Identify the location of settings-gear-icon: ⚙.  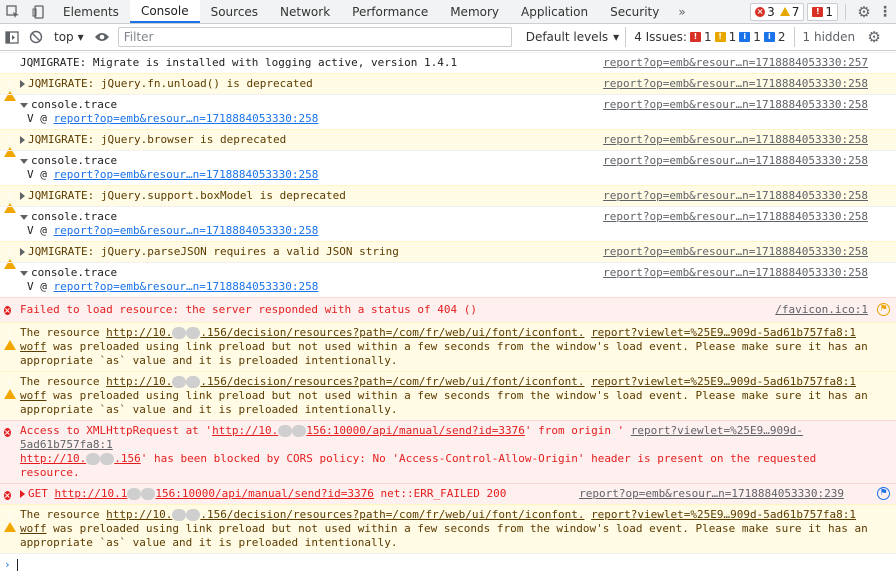
(864, 12).